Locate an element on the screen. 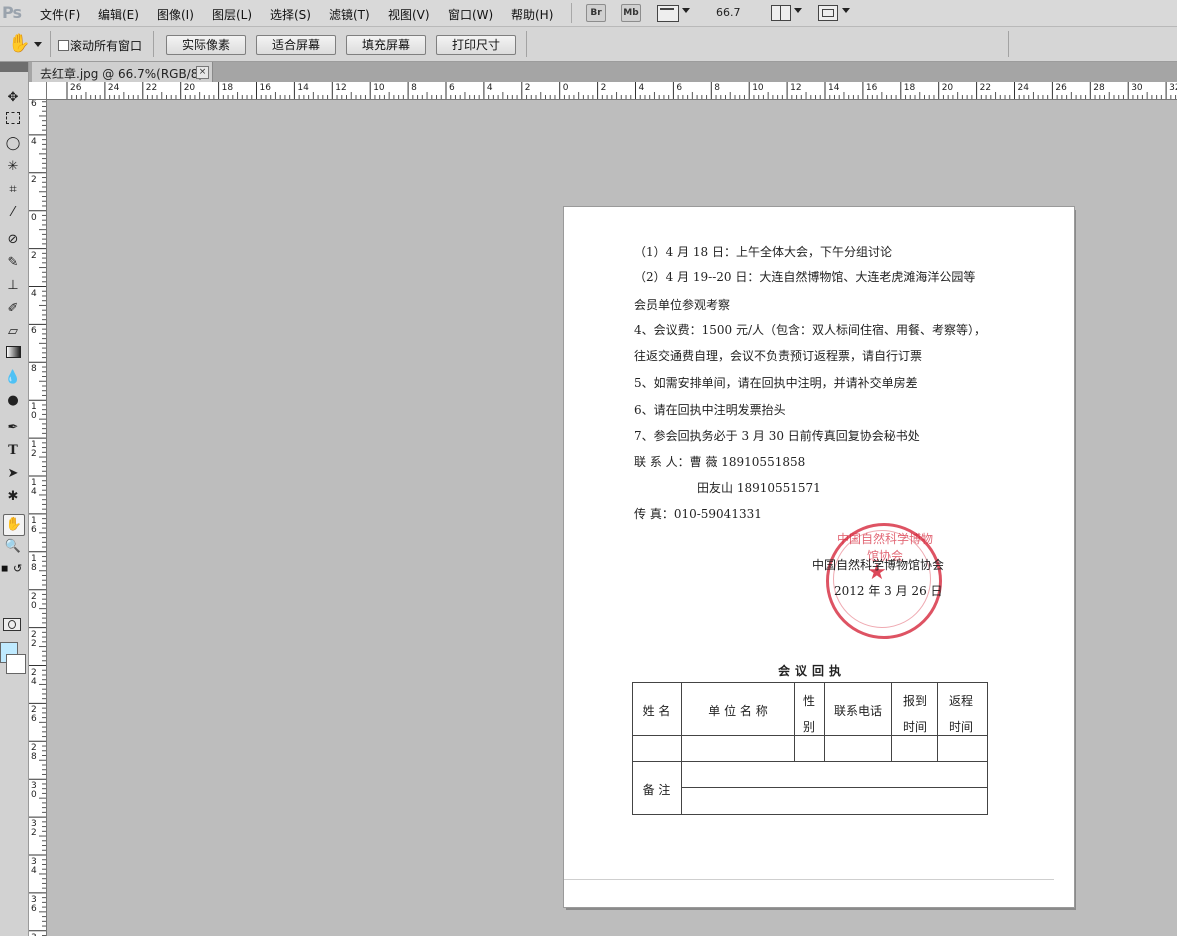  screen-mode-icon is located at coordinates (828, 13).